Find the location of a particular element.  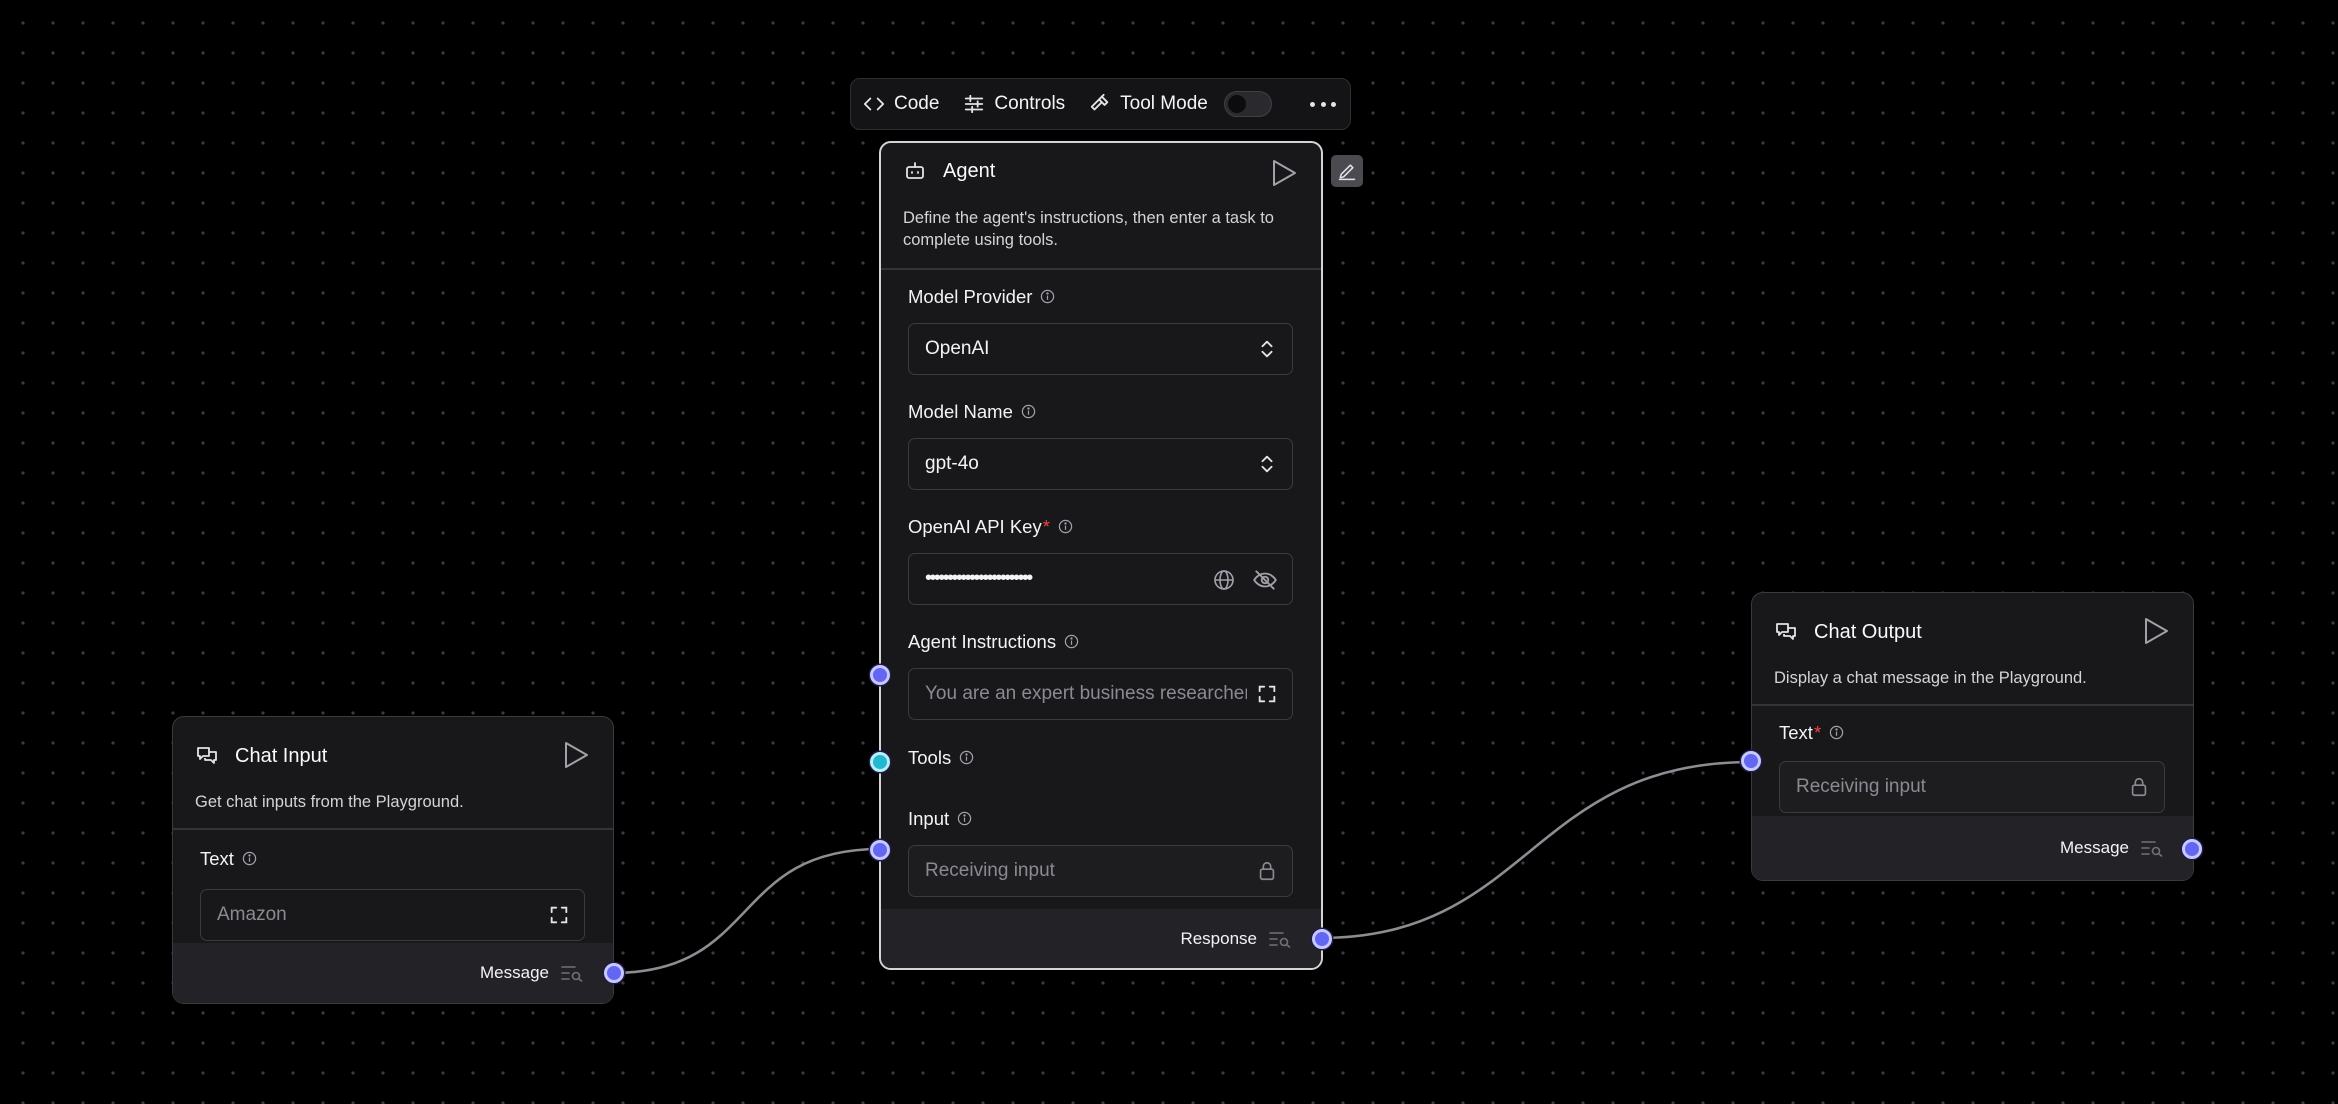

input-field: Input Receiving input is located at coordinates (1101, 834).